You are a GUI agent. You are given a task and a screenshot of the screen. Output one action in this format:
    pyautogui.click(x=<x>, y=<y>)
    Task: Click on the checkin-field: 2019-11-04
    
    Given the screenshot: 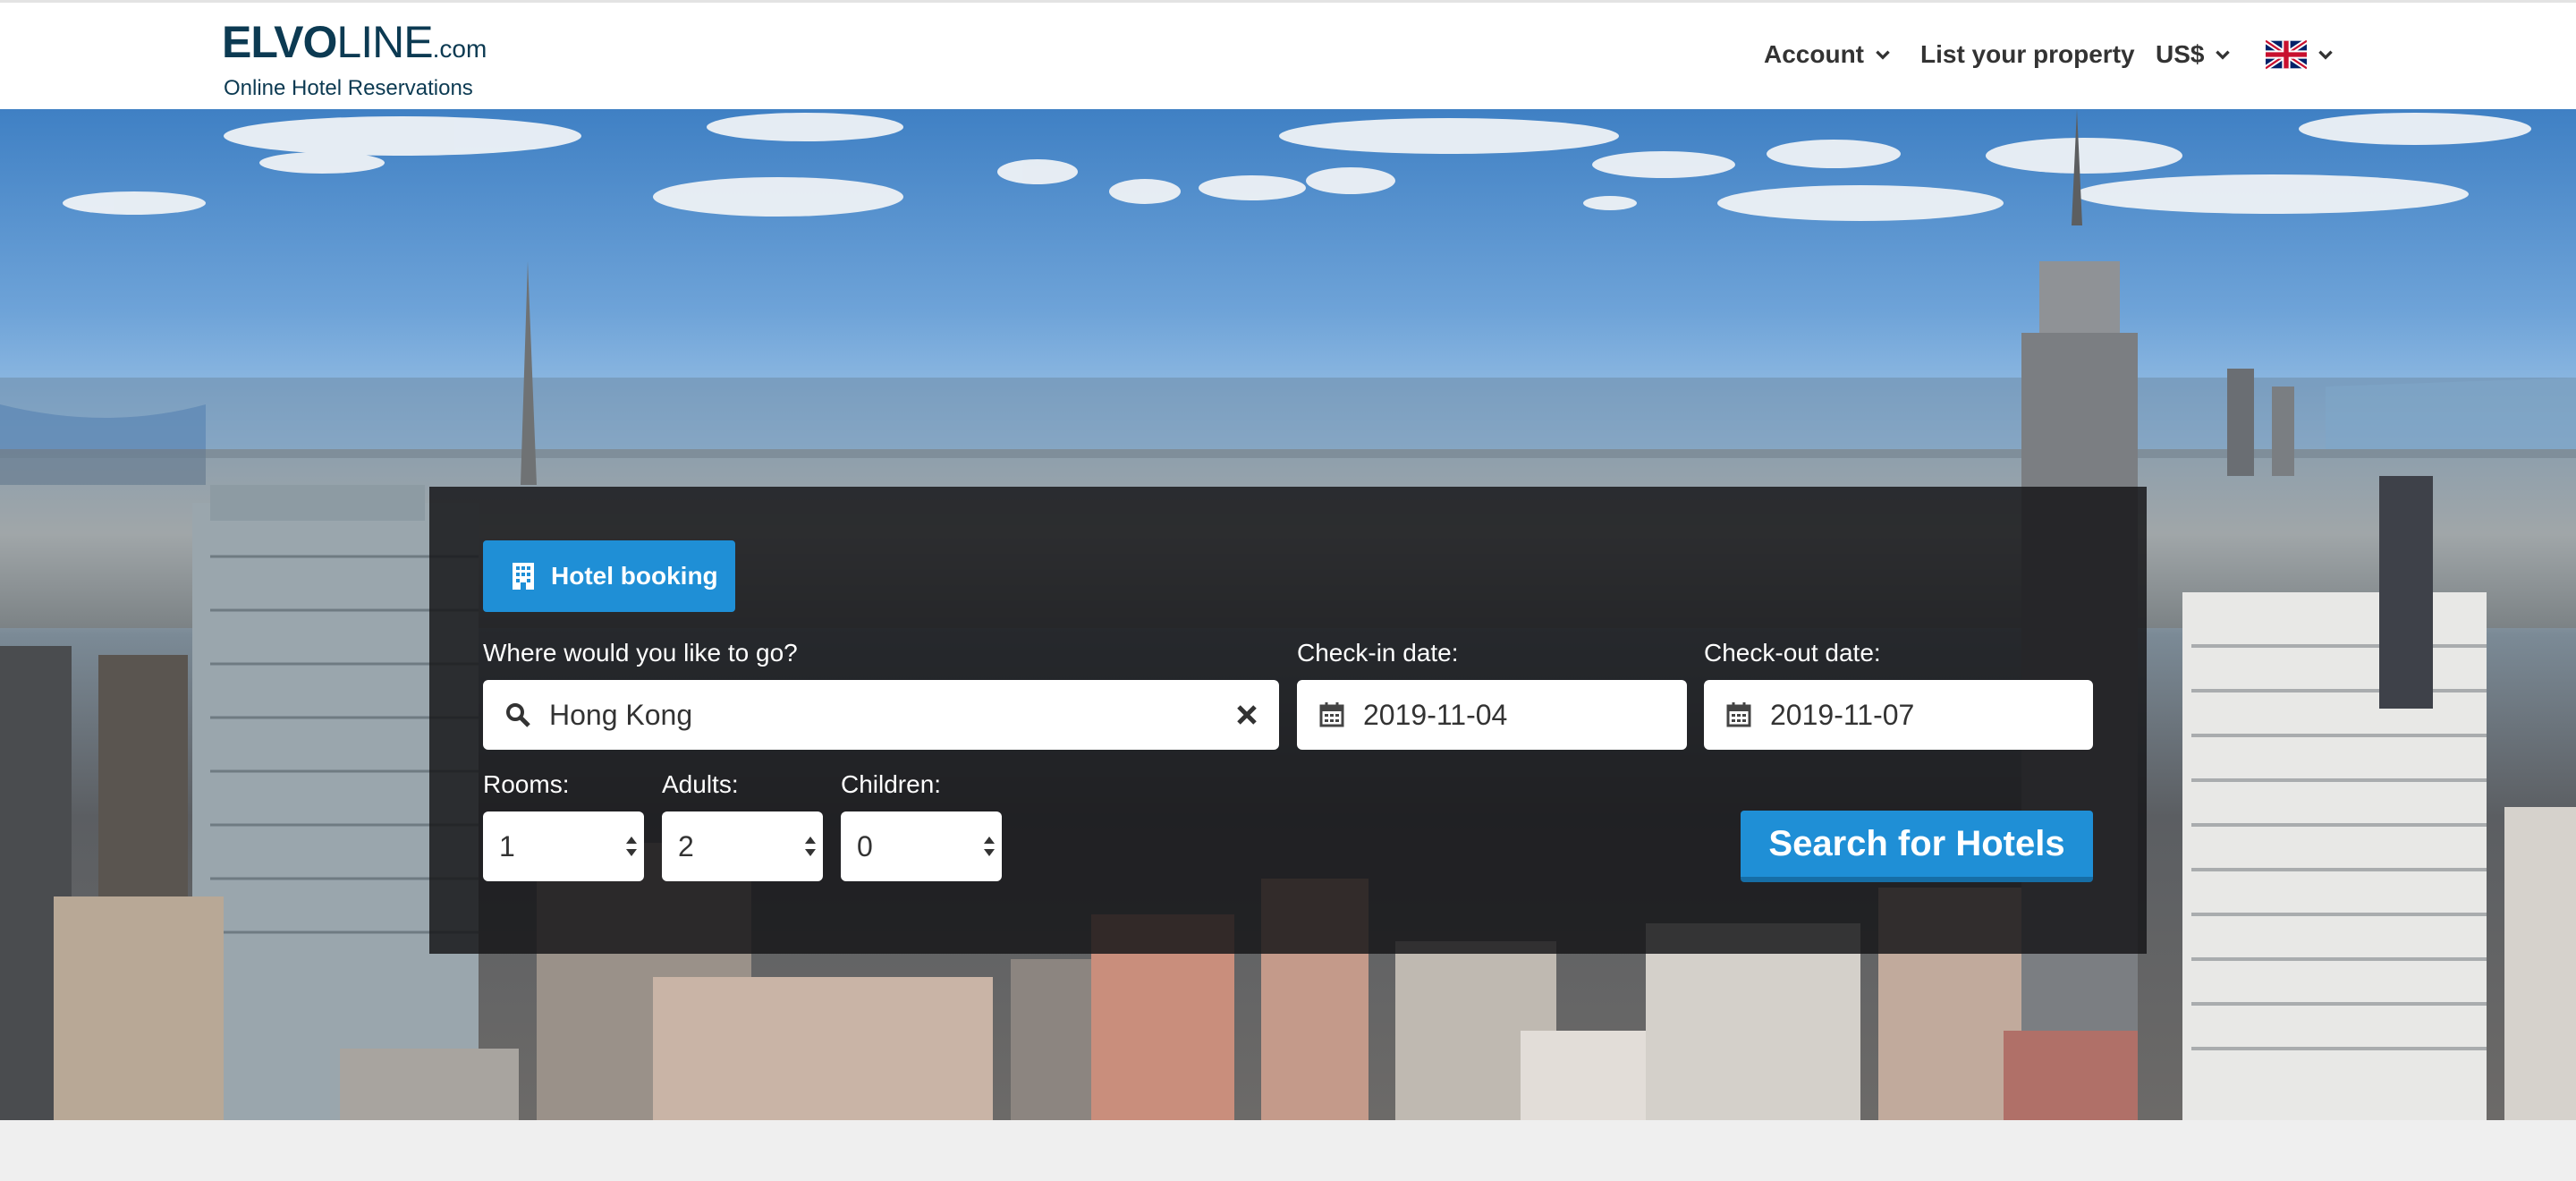 What is the action you would take?
    pyautogui.click(x=1492, y=715)
    